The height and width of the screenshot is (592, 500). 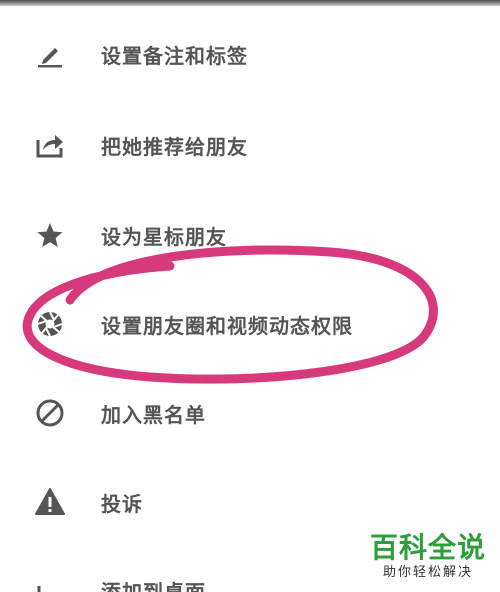 What do you see at coordinates (250, 54) in the screenshot?
I see `menu-item-set-remark-tags: 设置备注和标签` at bounding box center [250, 54].